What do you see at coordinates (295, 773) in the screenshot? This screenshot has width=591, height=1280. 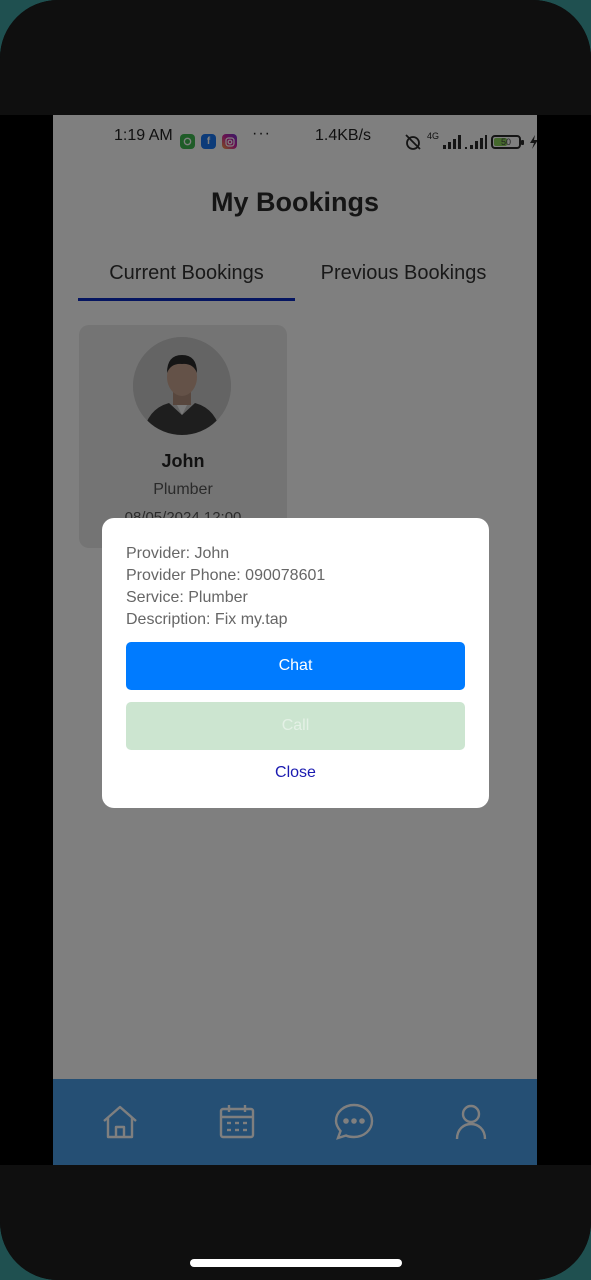 I see `close-button: Close` at bounding box center [295, 773].